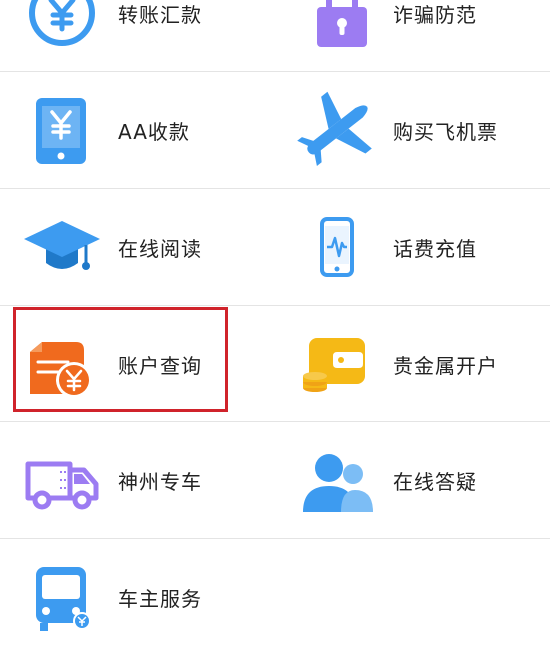  I want to click on service-buy-air-ticket: 购买飞机票, so click(412, 130).